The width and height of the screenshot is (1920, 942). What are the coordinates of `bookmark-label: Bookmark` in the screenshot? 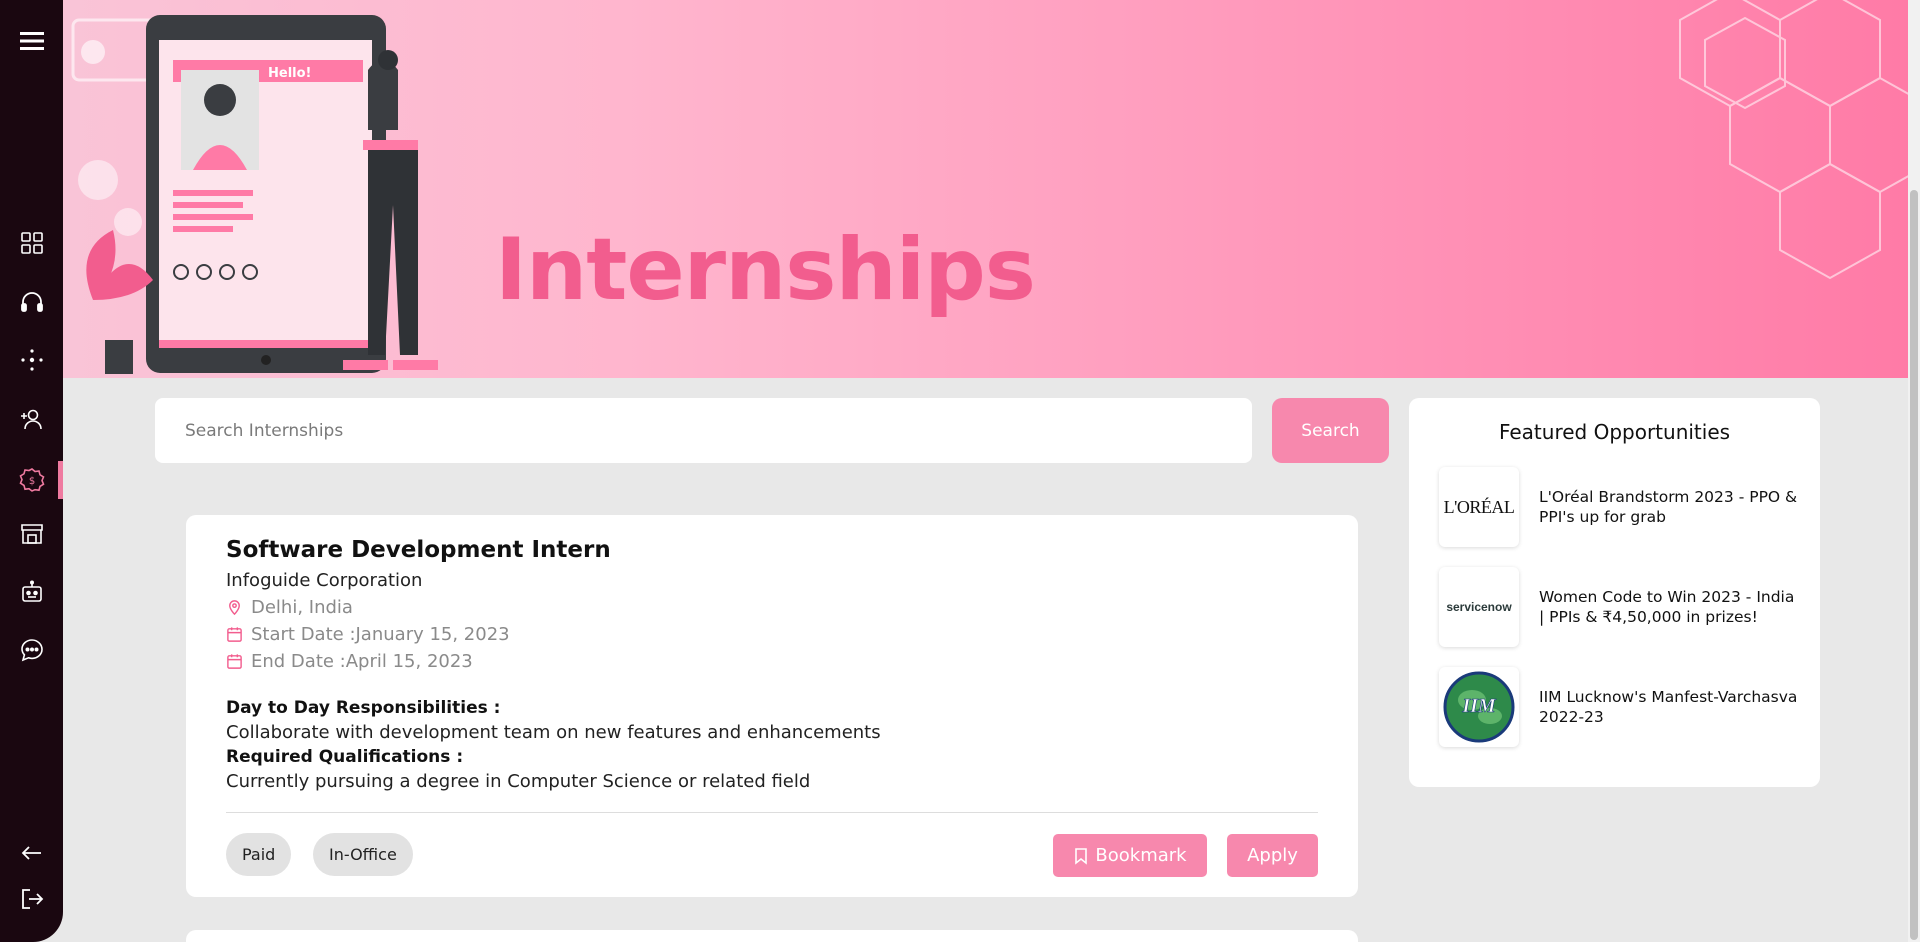 It's located at (1141, 855).